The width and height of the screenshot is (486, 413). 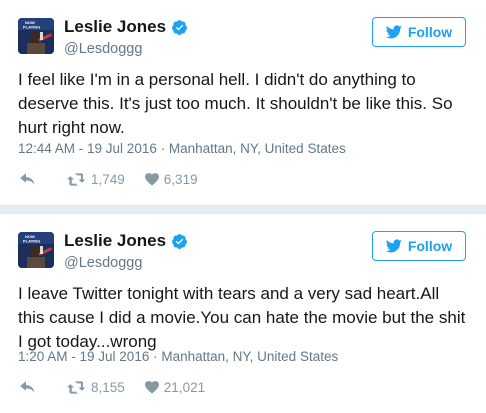 What do you see at coordinates (87, 148) in the screenshot?
I see `tweet-timestamp: 12:44 AM - 19 Jul 2016` at bounding box center [87, 148].